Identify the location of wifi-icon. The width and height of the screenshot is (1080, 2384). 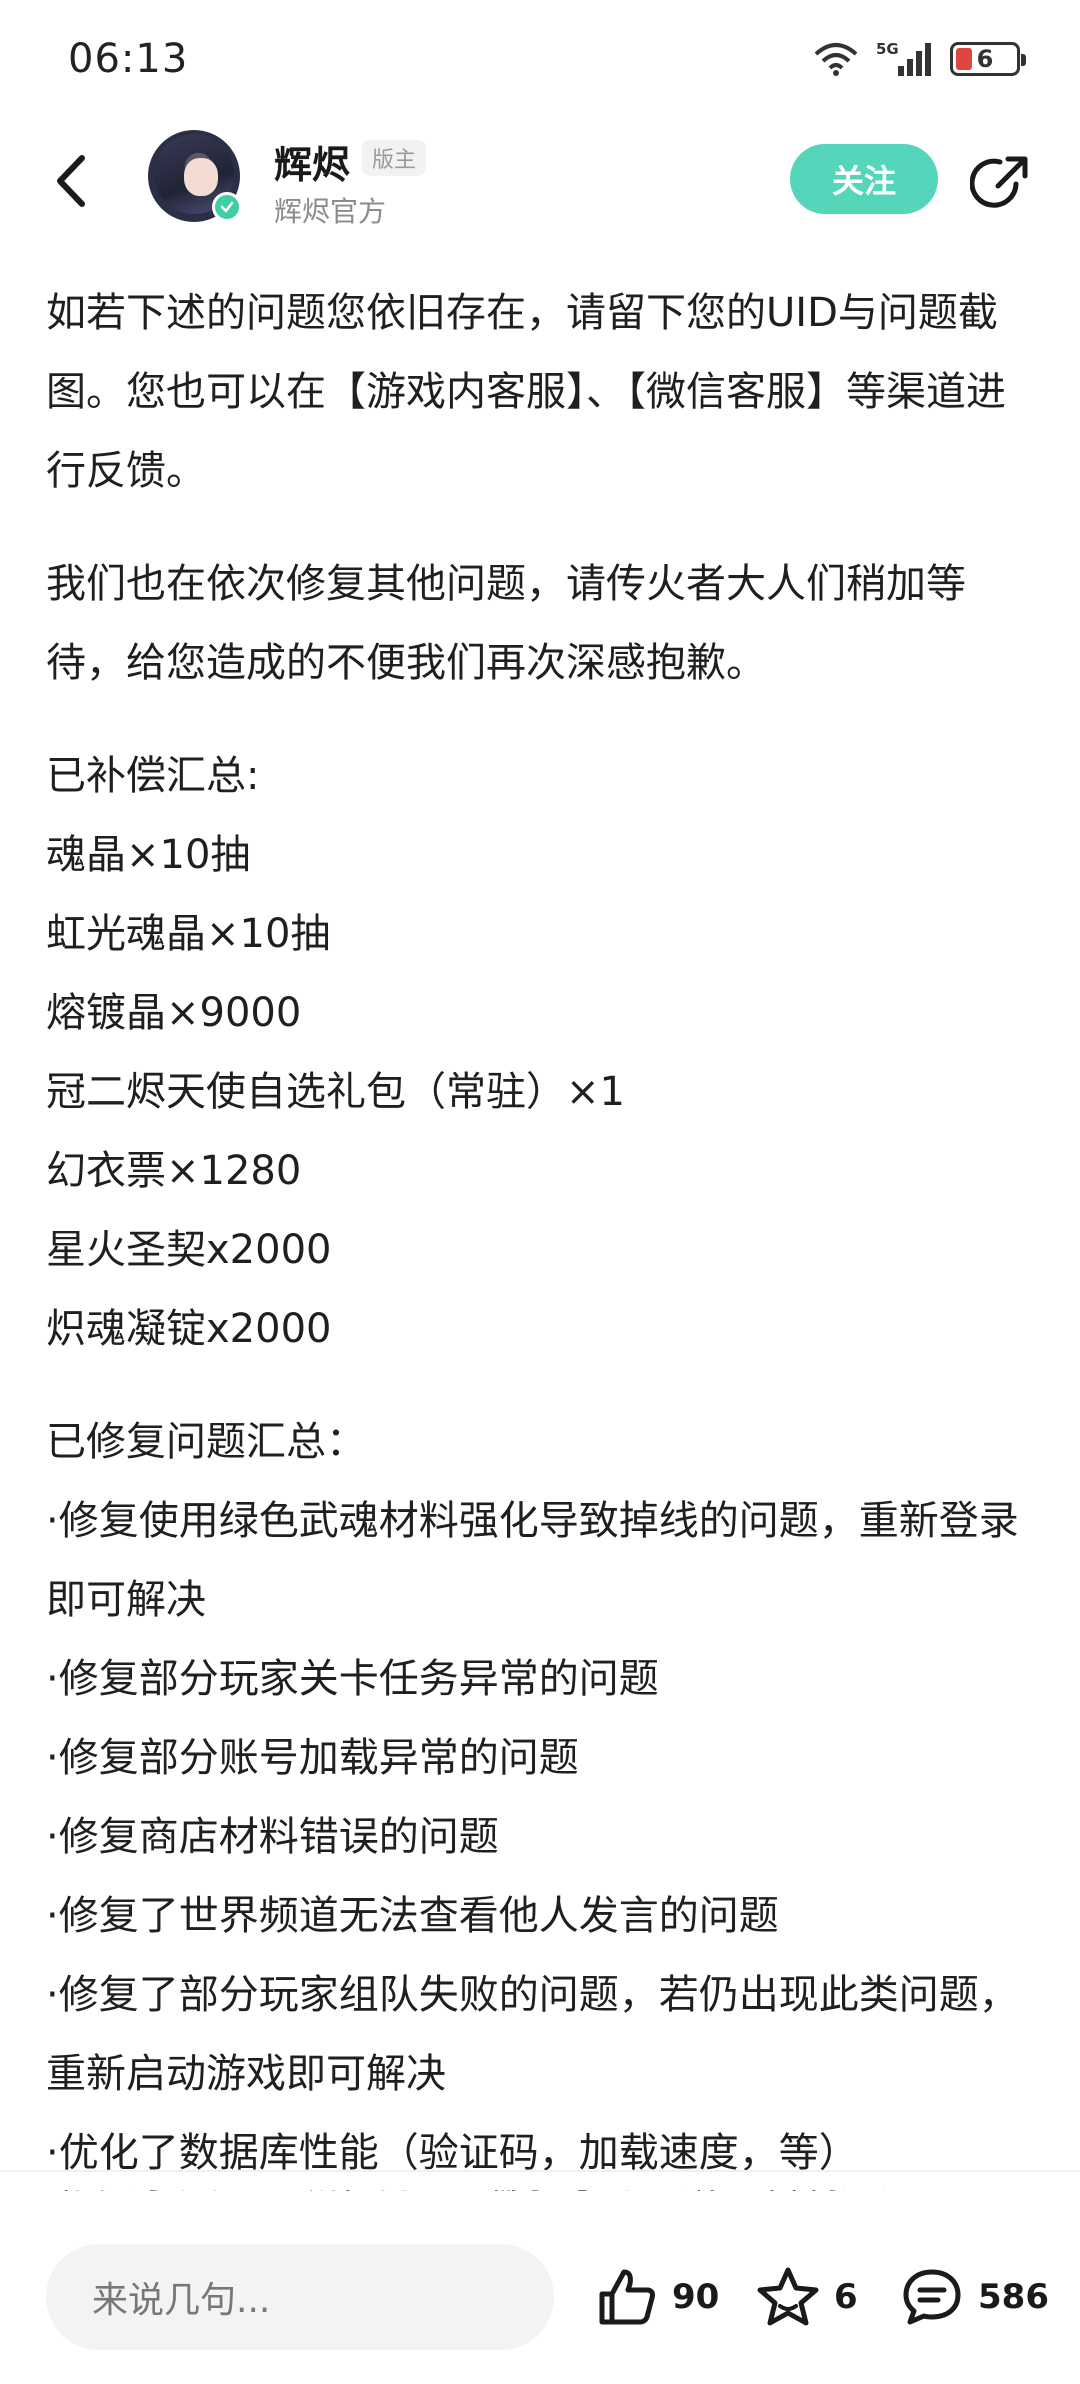
(836, 59).